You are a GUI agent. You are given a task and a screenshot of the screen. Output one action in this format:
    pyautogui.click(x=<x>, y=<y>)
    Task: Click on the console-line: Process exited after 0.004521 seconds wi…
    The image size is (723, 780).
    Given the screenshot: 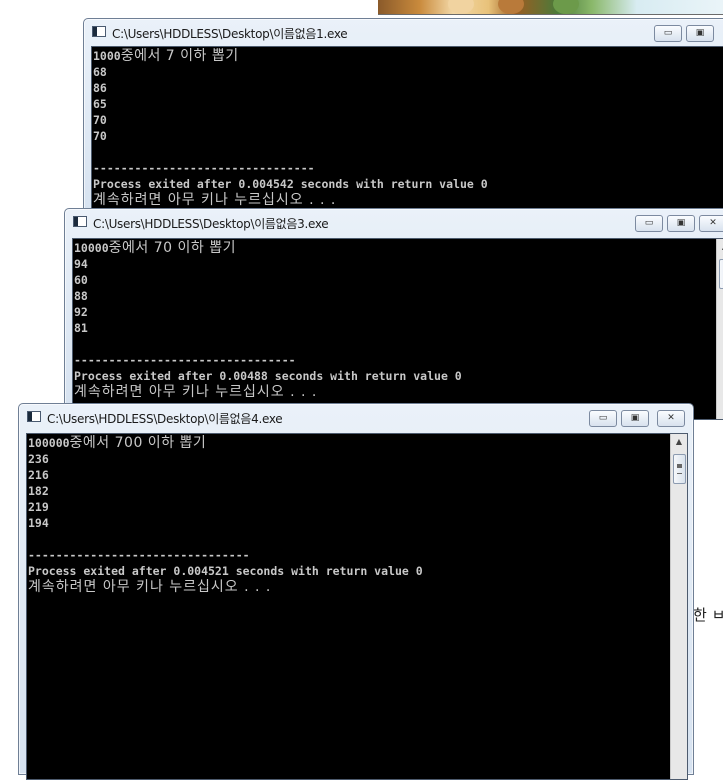 What is the action you would take?
    pyautogui.click(x=225, y=571)
    